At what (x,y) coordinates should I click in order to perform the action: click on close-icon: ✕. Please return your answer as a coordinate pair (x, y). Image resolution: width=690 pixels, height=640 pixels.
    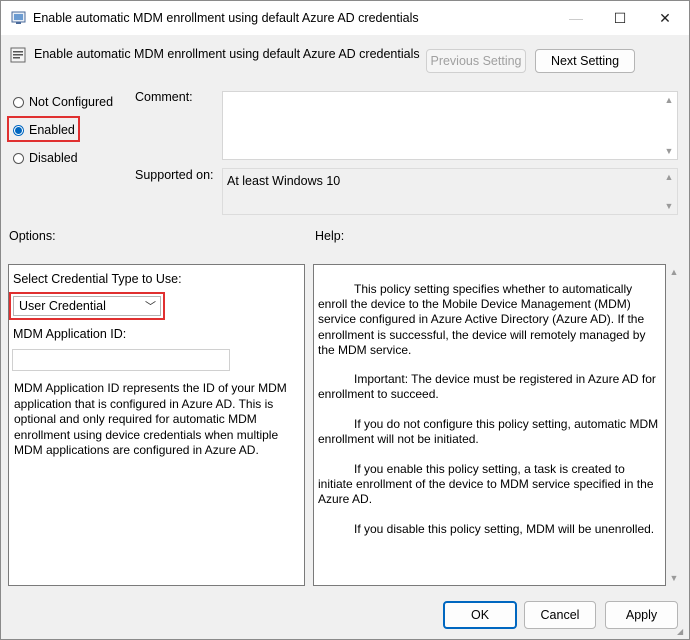
    Looking at the image, I should click on (665, 17).